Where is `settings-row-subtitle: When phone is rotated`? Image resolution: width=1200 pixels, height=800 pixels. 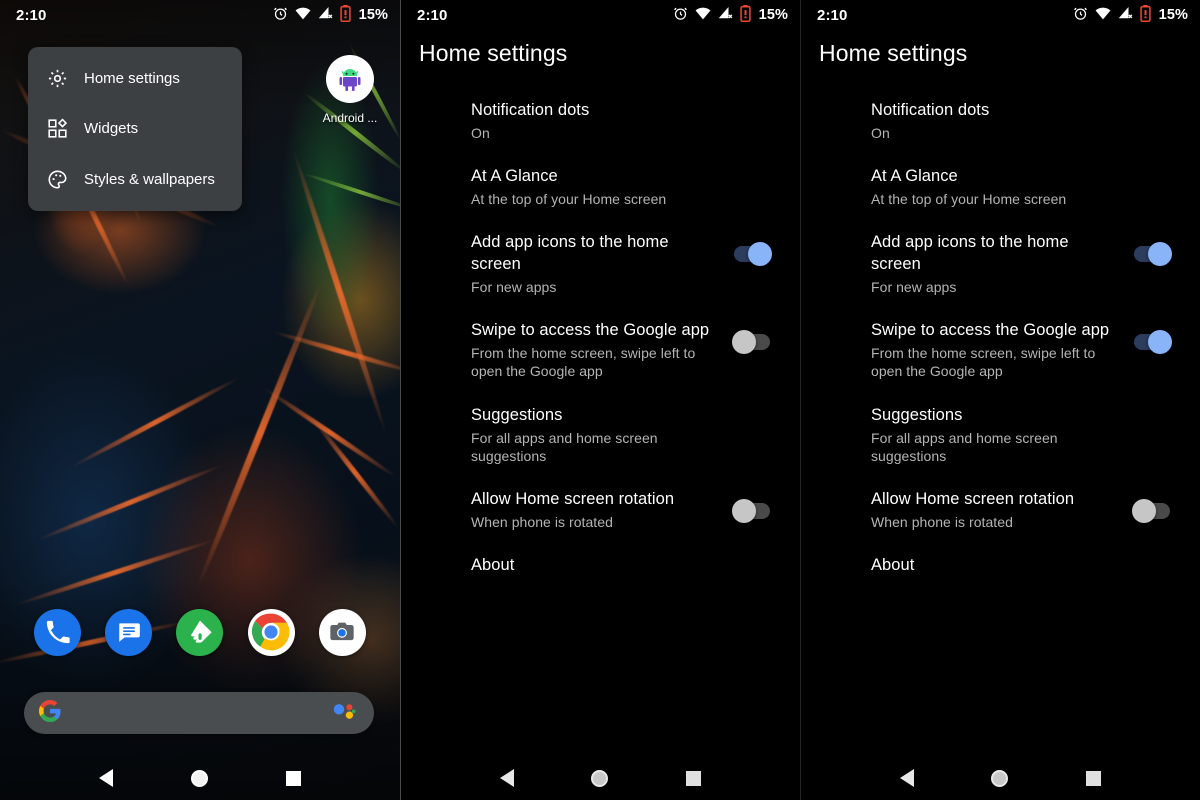 settings-row-subtitle: When phone is rotated is located at coordinates (542, 521).